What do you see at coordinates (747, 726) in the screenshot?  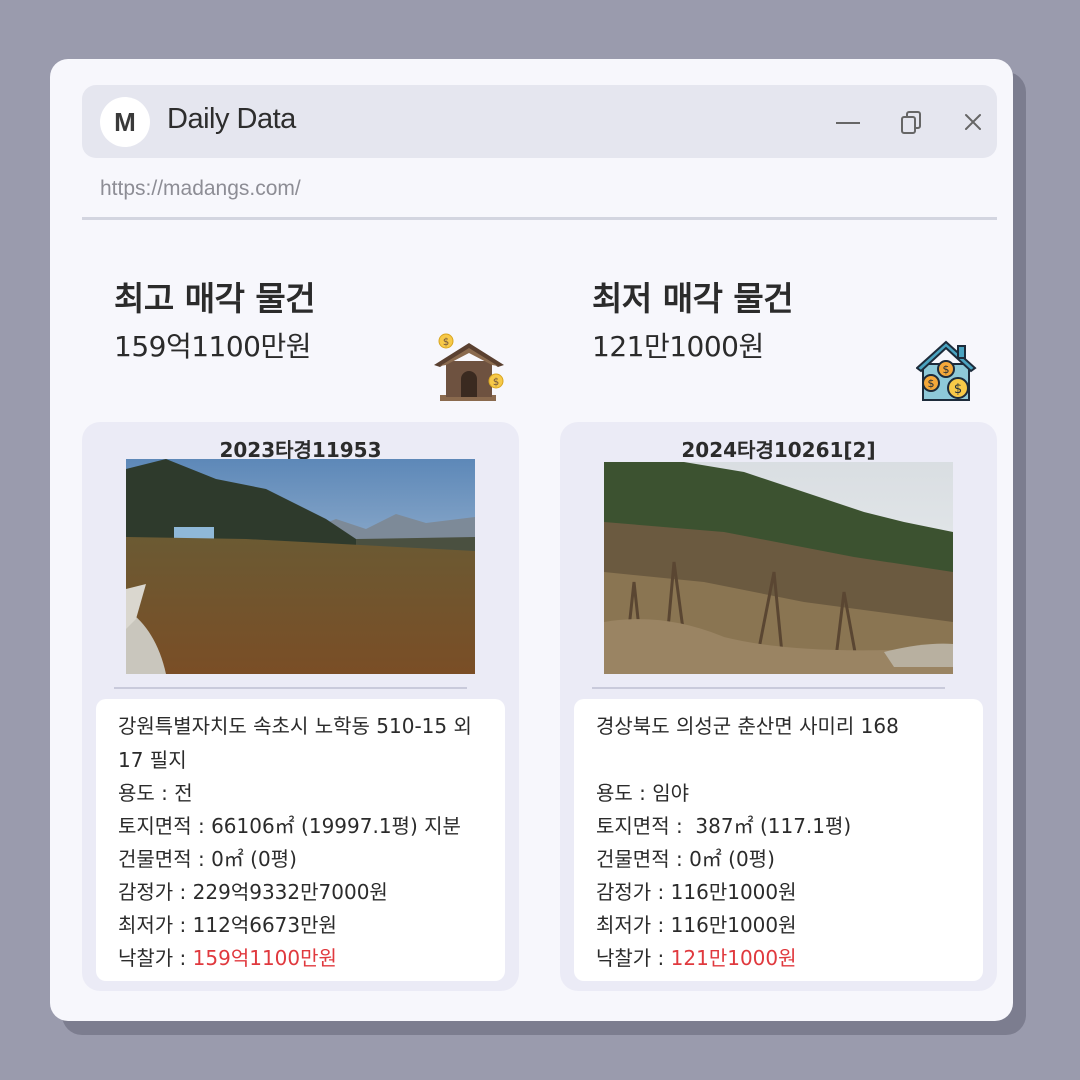 I see `property-address: 경상북도 의성군 춘산면 사미리 168` at bounding box center [747, 726].